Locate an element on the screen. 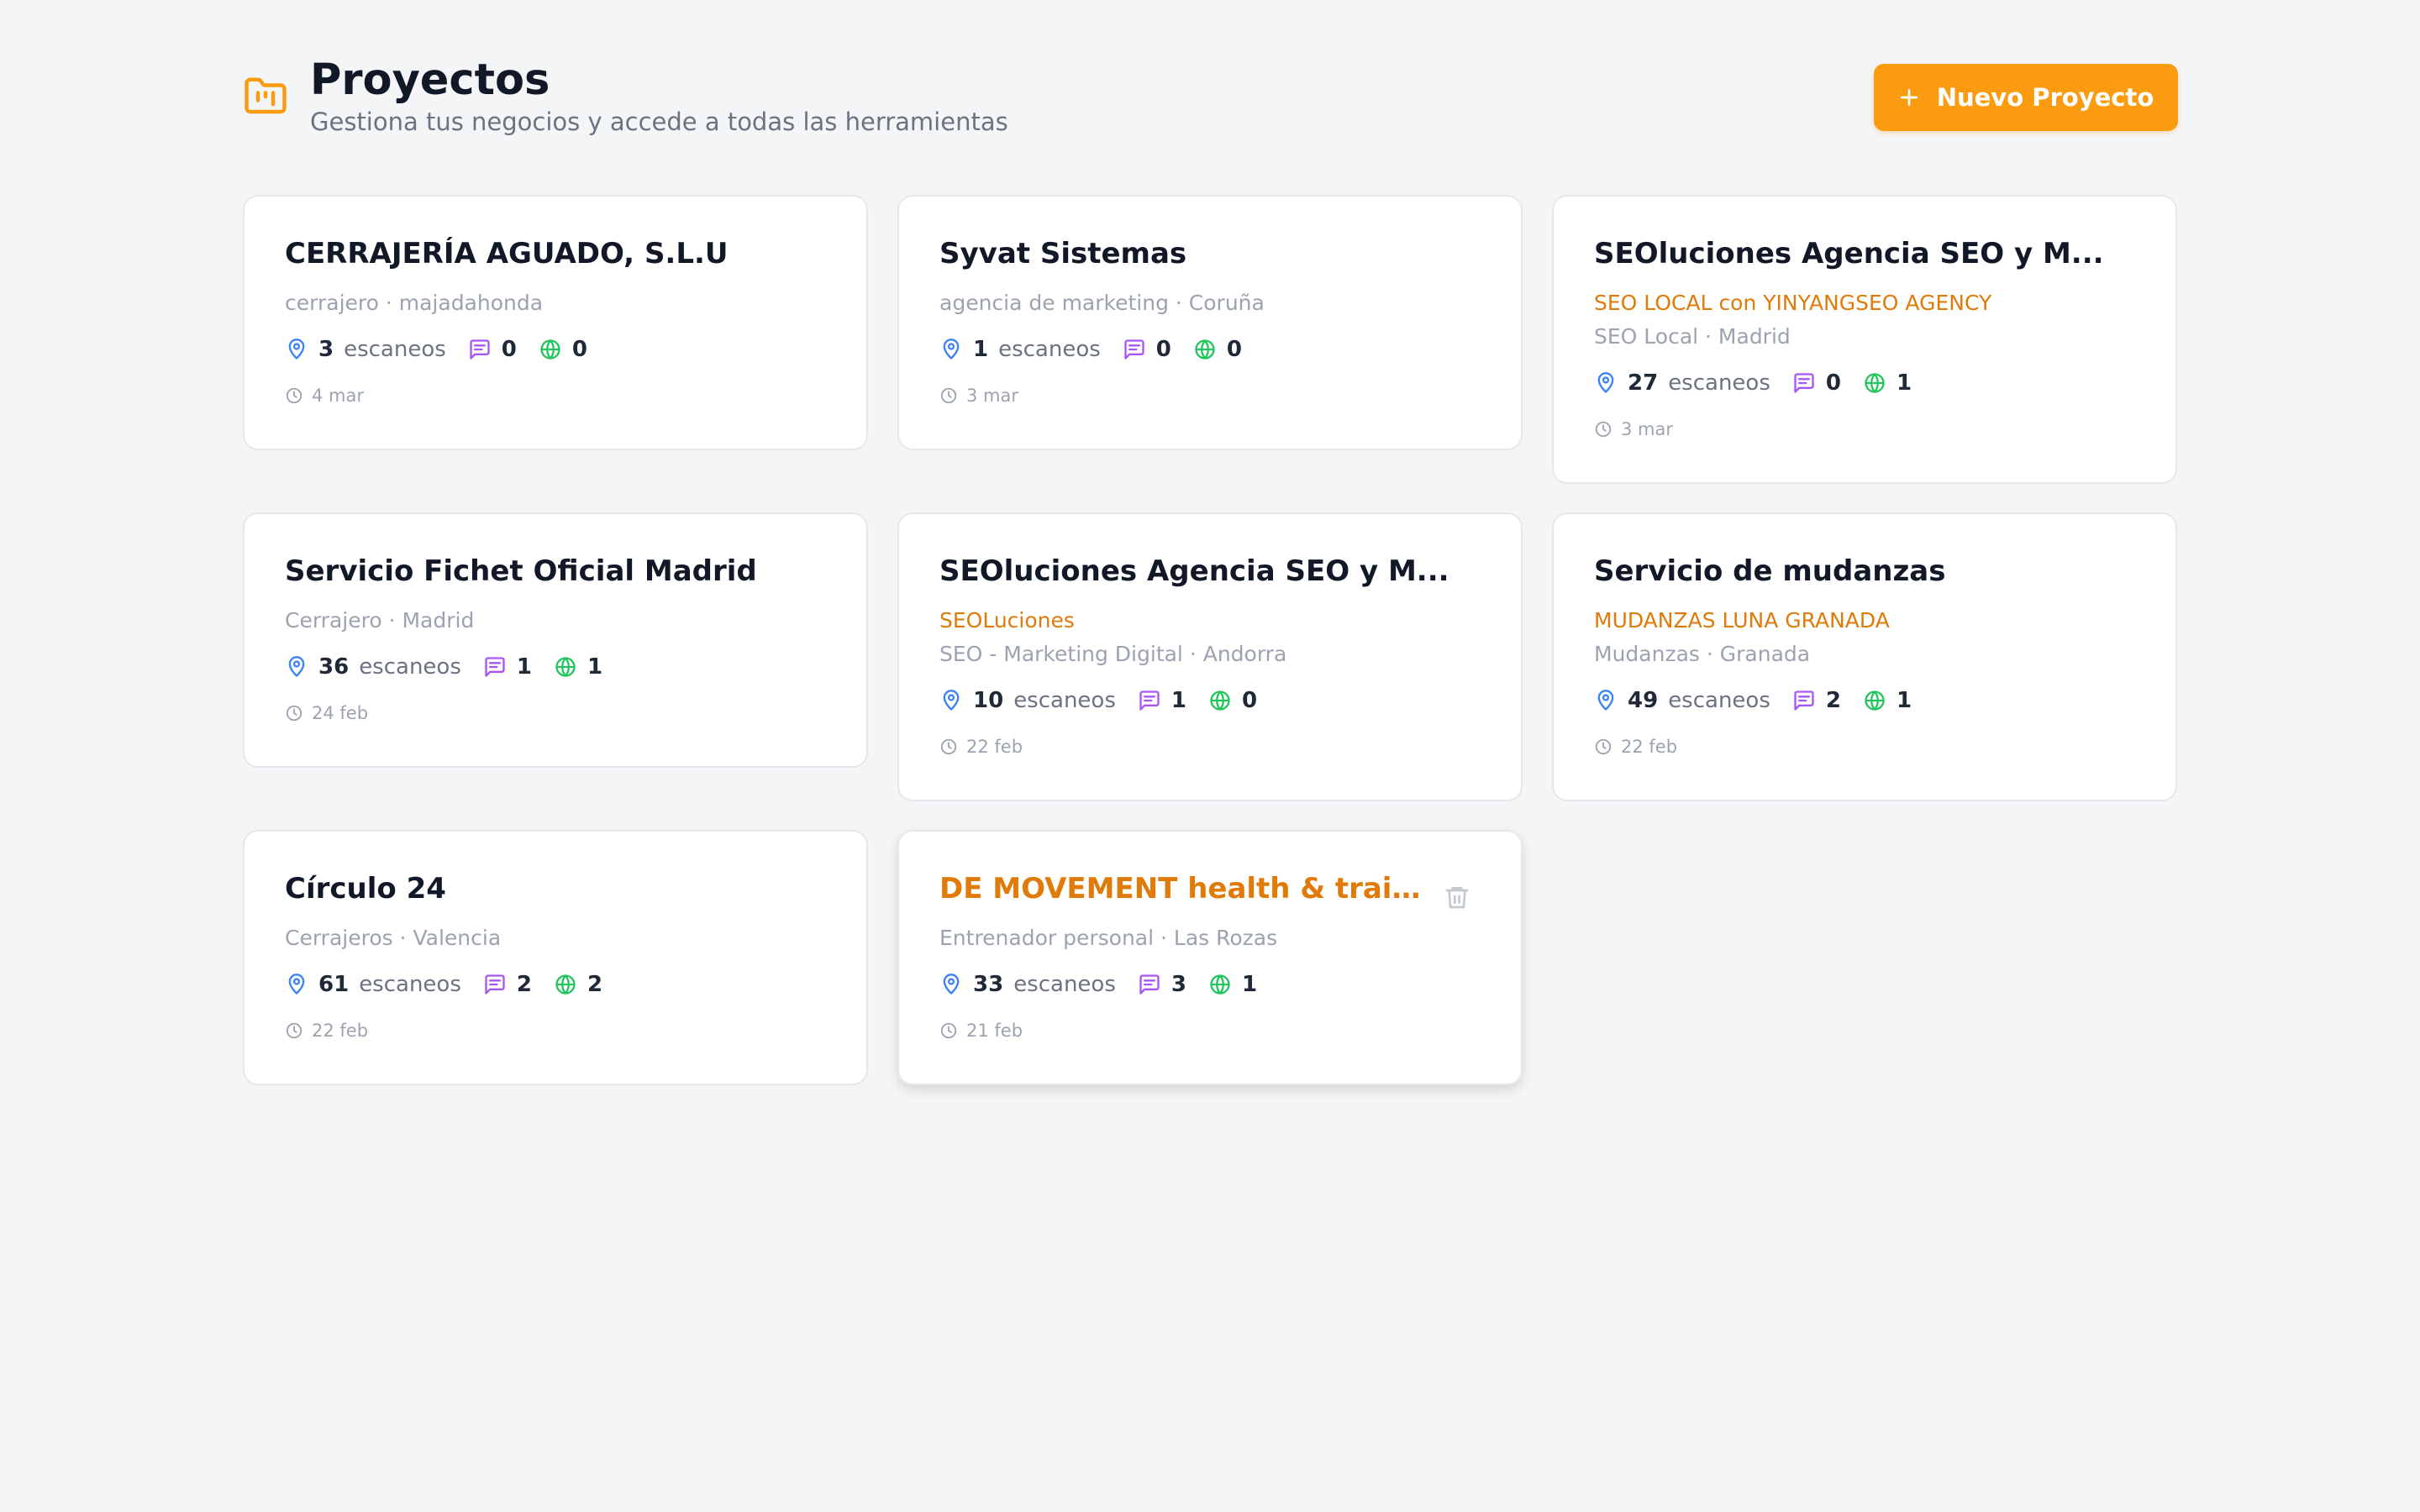 This screenshot has width=2420, height=1512. project-date: 4 mar is located at coordinates (324, 396).